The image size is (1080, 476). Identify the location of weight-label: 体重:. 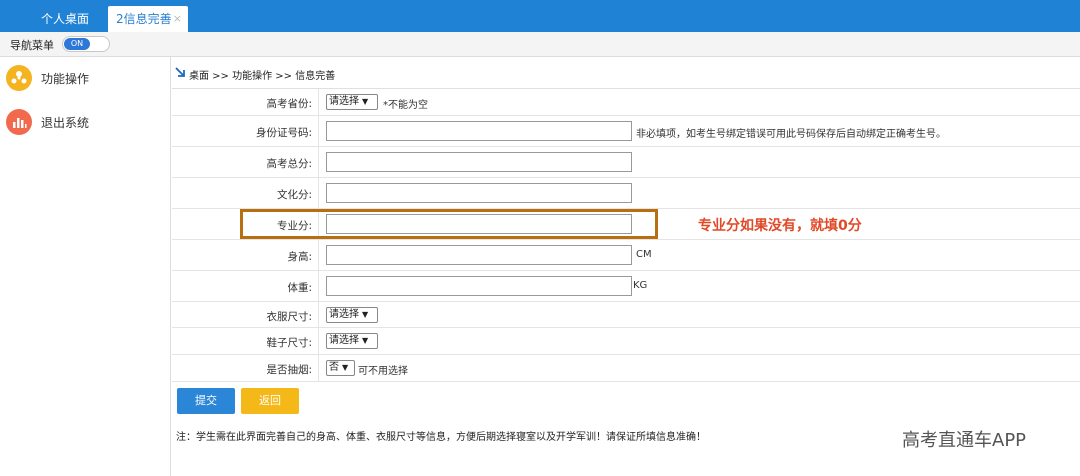
(299, 288).